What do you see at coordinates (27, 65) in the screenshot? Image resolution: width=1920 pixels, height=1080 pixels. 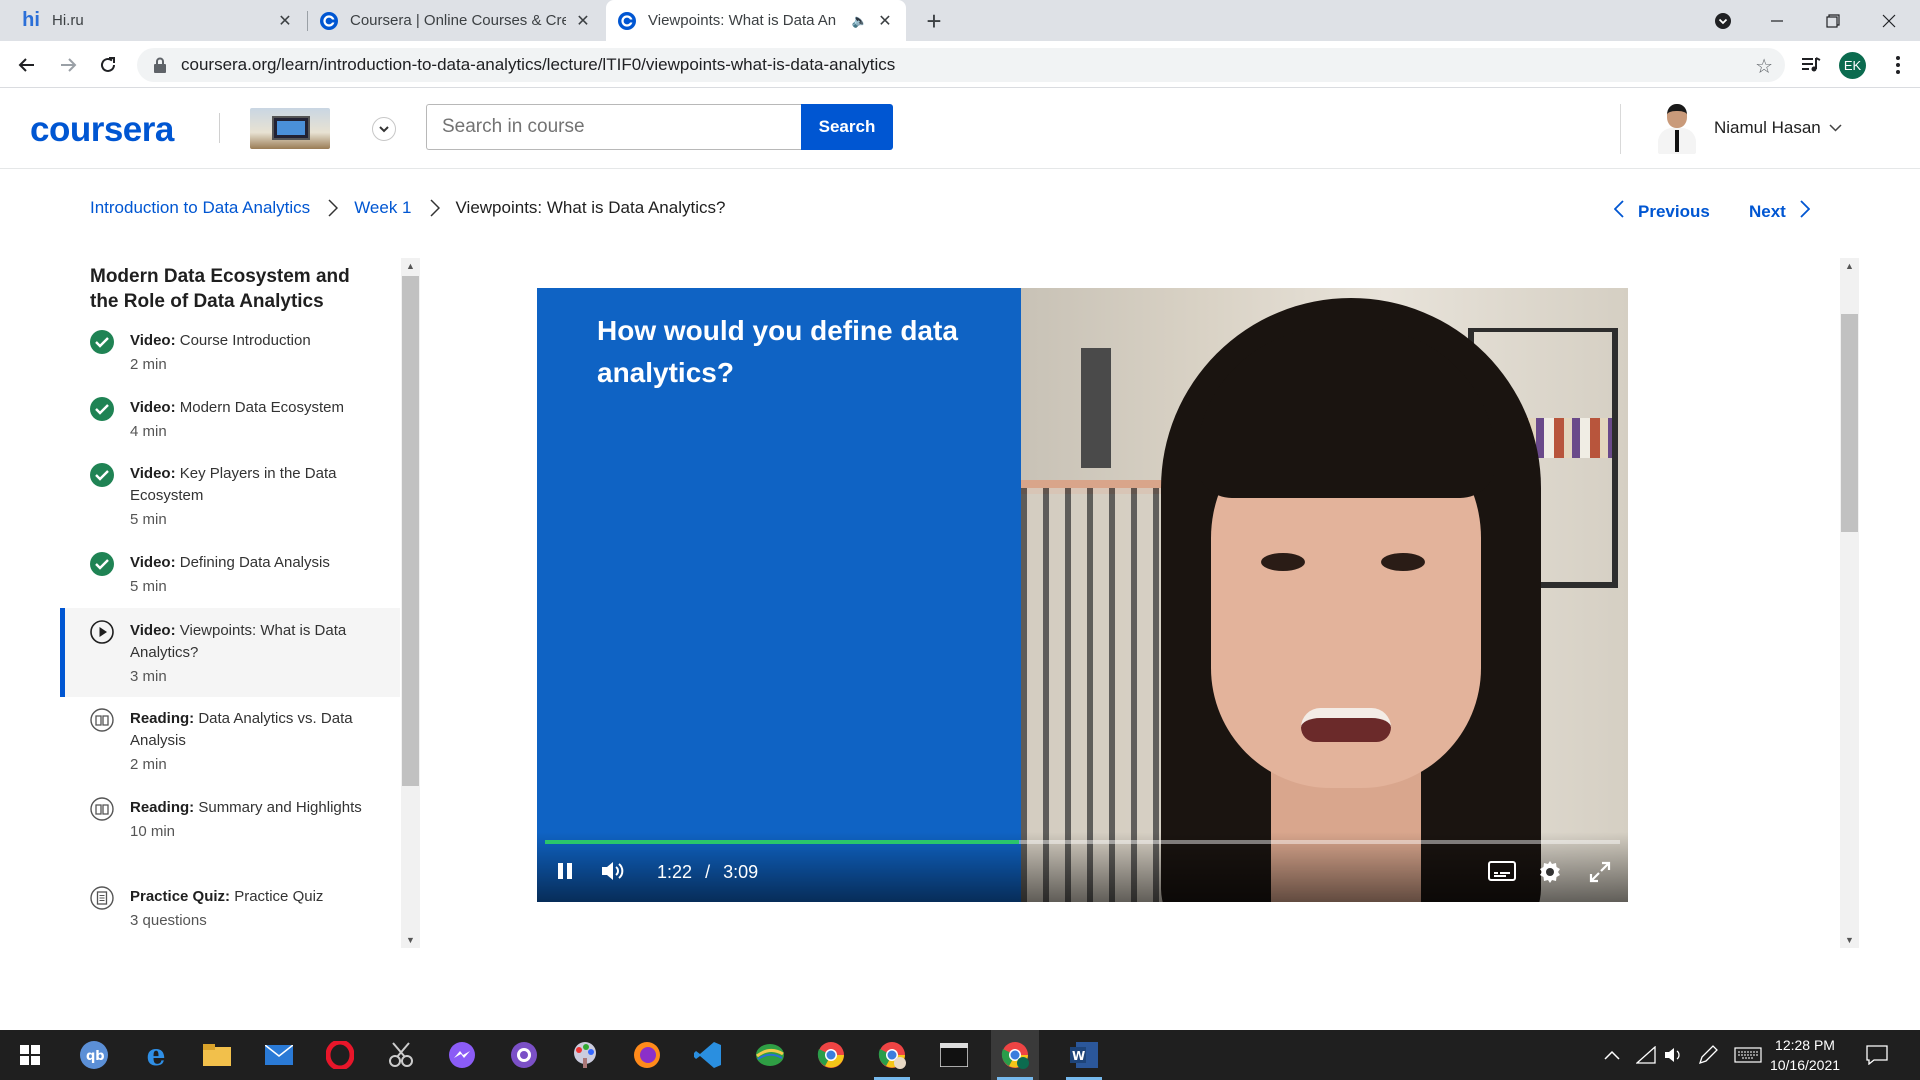 I see `back-arrow-icon` at bounding box center [27, 65].